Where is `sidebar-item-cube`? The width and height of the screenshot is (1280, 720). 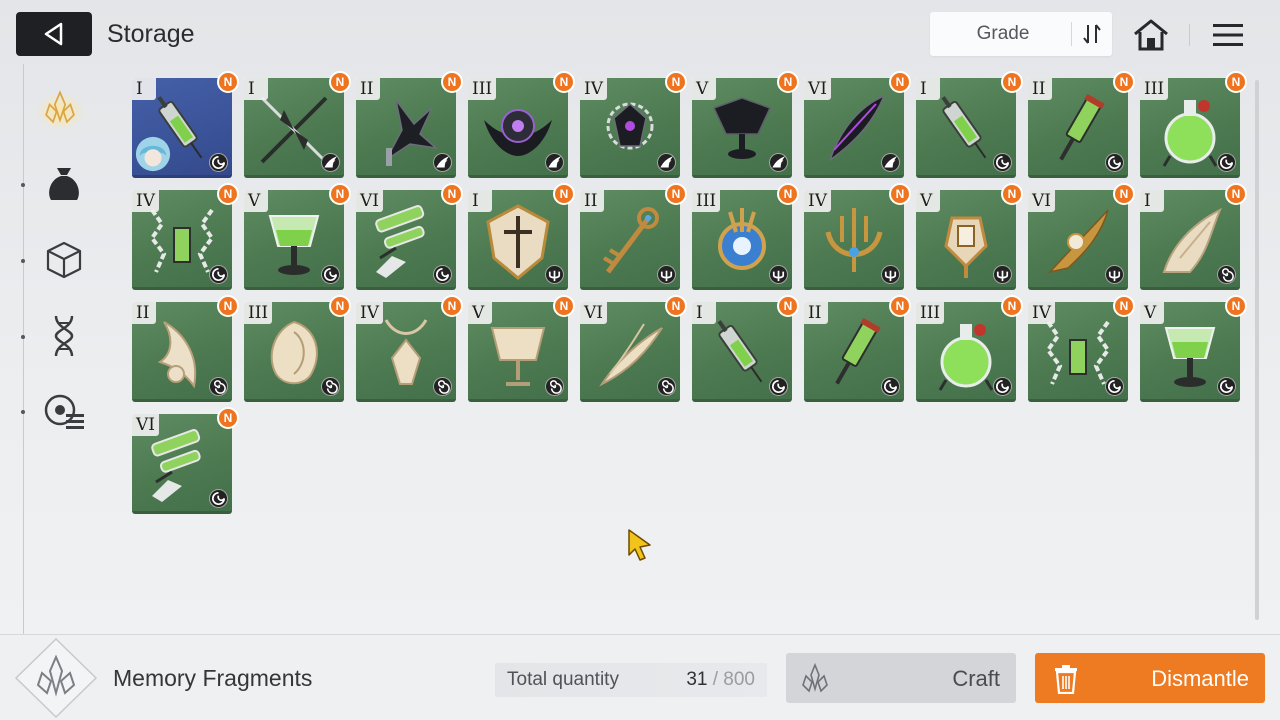 sidebar-item-cube is located at coordinates (64, 260).